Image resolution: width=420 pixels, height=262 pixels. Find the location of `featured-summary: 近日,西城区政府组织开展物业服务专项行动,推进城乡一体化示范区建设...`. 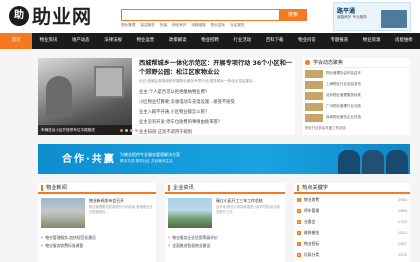

featured-summary: 近日,西城区政府组织开展物业服务专项行动,推进城乡一体化示范区建设... is located at coordinates (198, 81).